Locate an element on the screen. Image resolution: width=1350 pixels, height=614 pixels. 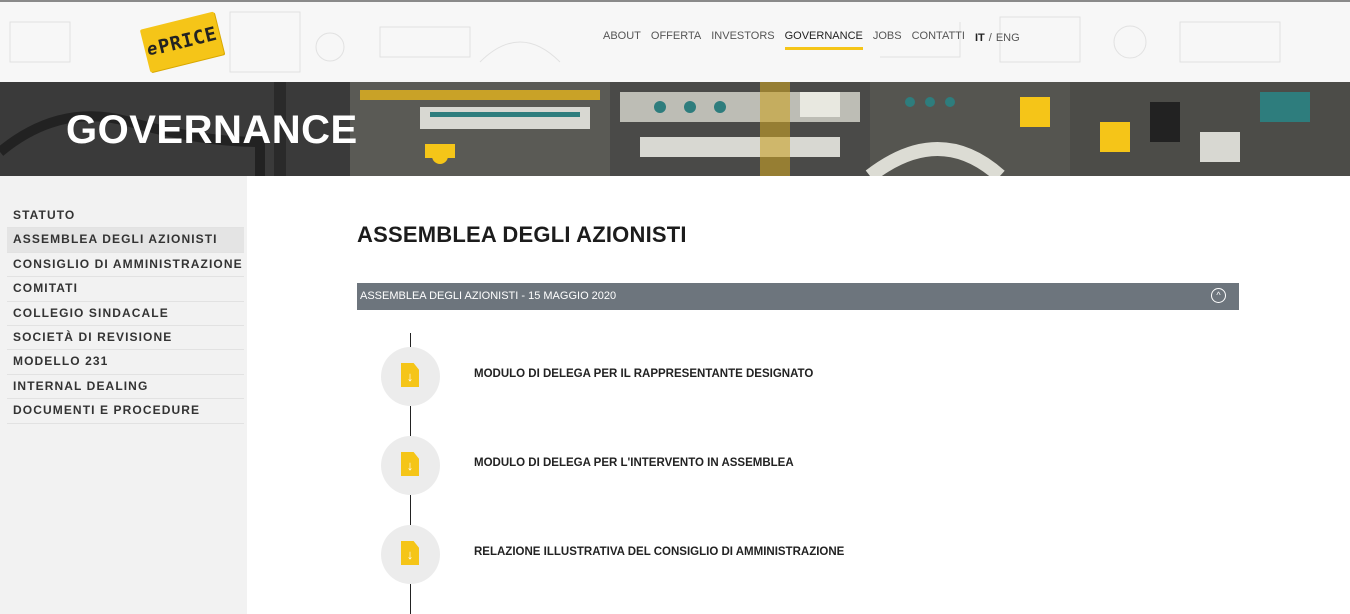
section-title: ASSEMBLEA DEGLI AZIONISTI is located at coordinates (522, 234).